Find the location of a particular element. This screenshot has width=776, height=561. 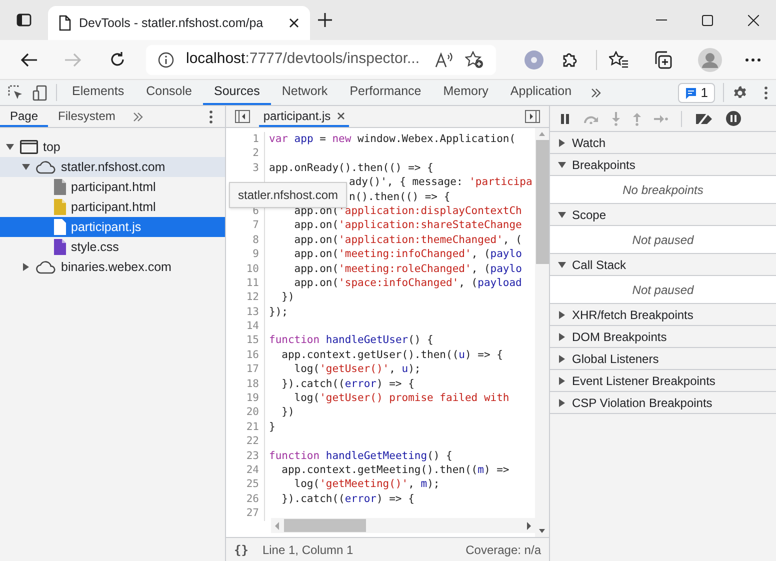

issues-badge: 1 is located at coordinates (696, 92).